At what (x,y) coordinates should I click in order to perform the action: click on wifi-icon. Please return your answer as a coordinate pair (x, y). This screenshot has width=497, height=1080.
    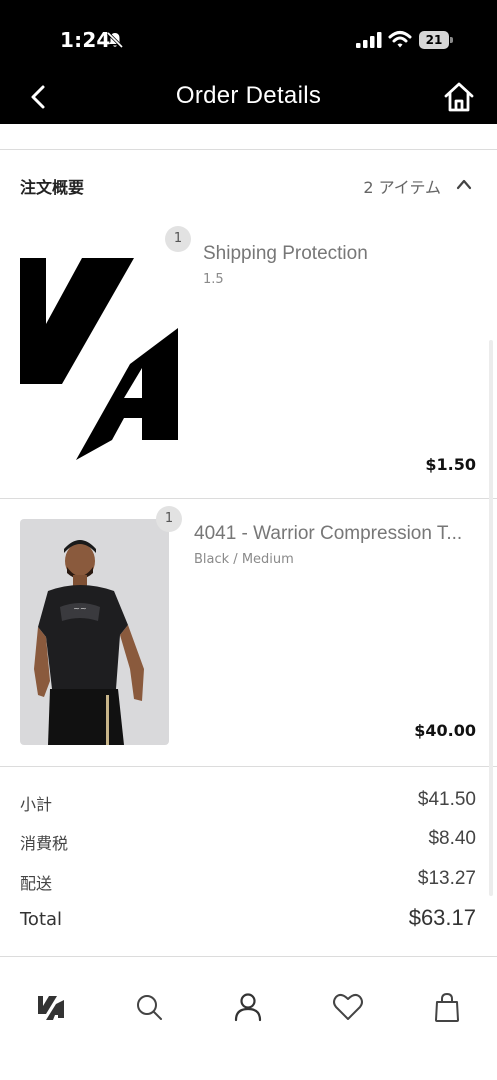
    Looking at the image, I should click on (400, 39).